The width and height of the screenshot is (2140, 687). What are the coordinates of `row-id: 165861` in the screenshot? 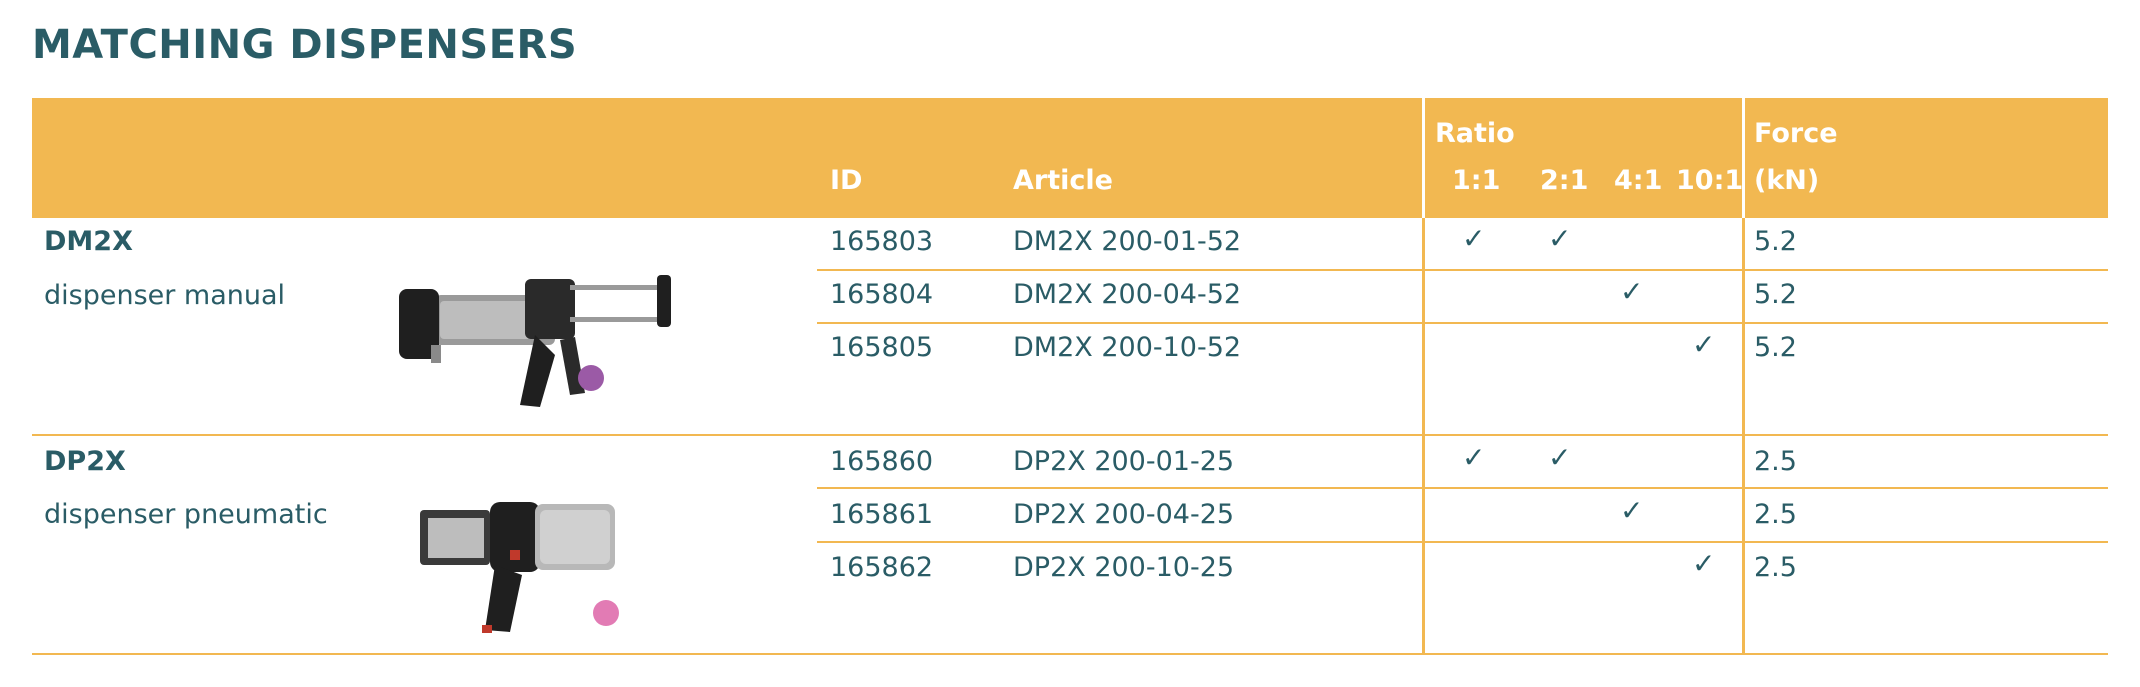 It's located at (882, 514).